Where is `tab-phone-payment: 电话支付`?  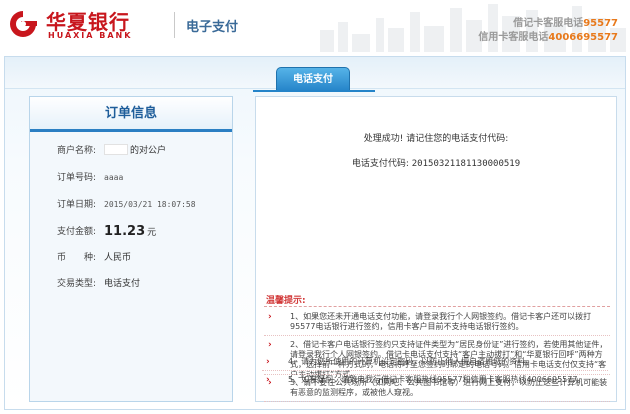
tab-phone-payment: 电话支付 is located at coordinates (313, 79).